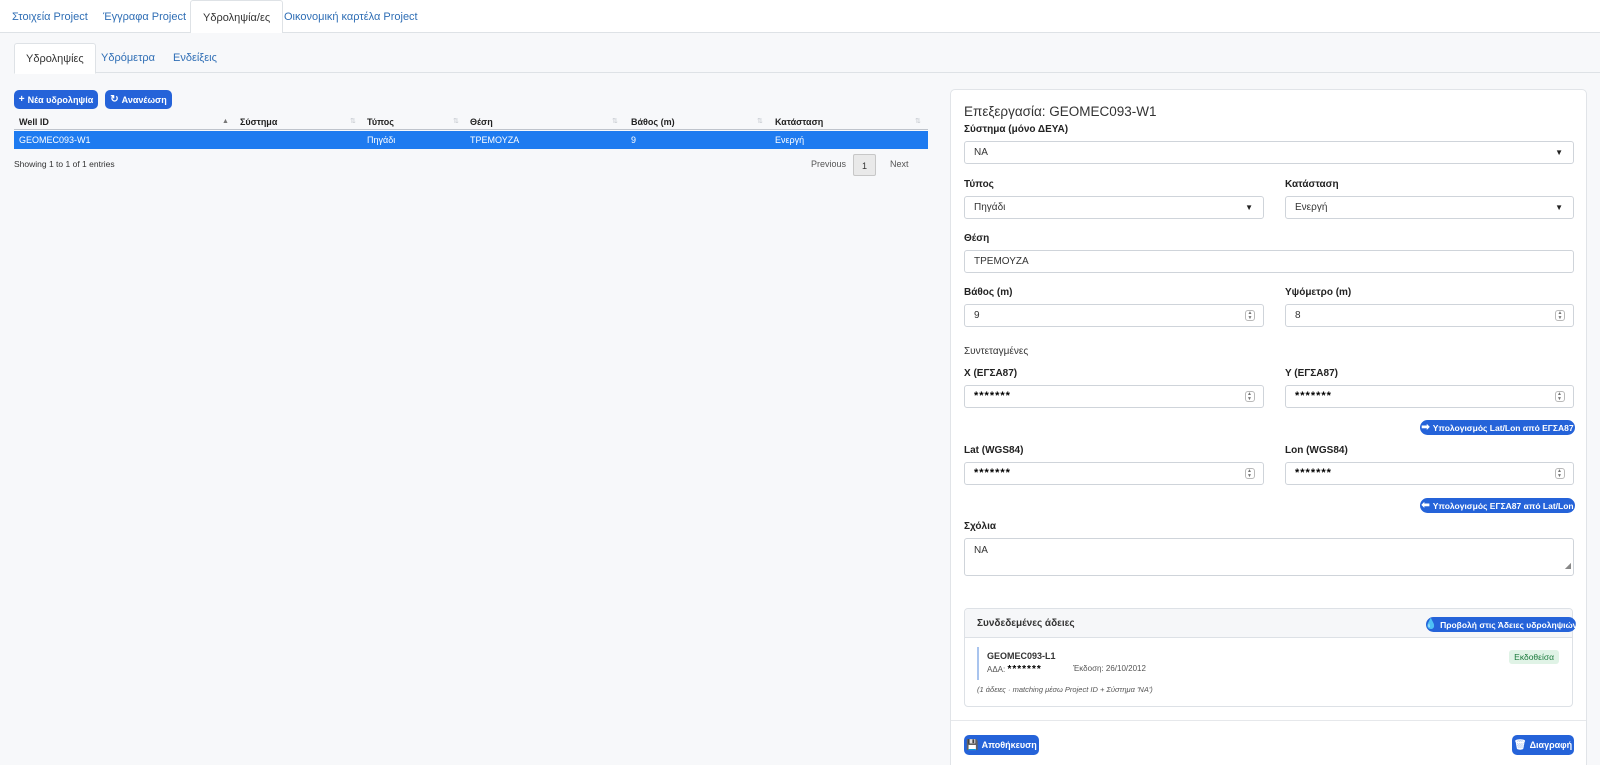 The image size is (1600, 765). Describe the element at coordinates (55, 58) in the screenshot. I see `subtab-intakes: Υδροληψίες` at that location.